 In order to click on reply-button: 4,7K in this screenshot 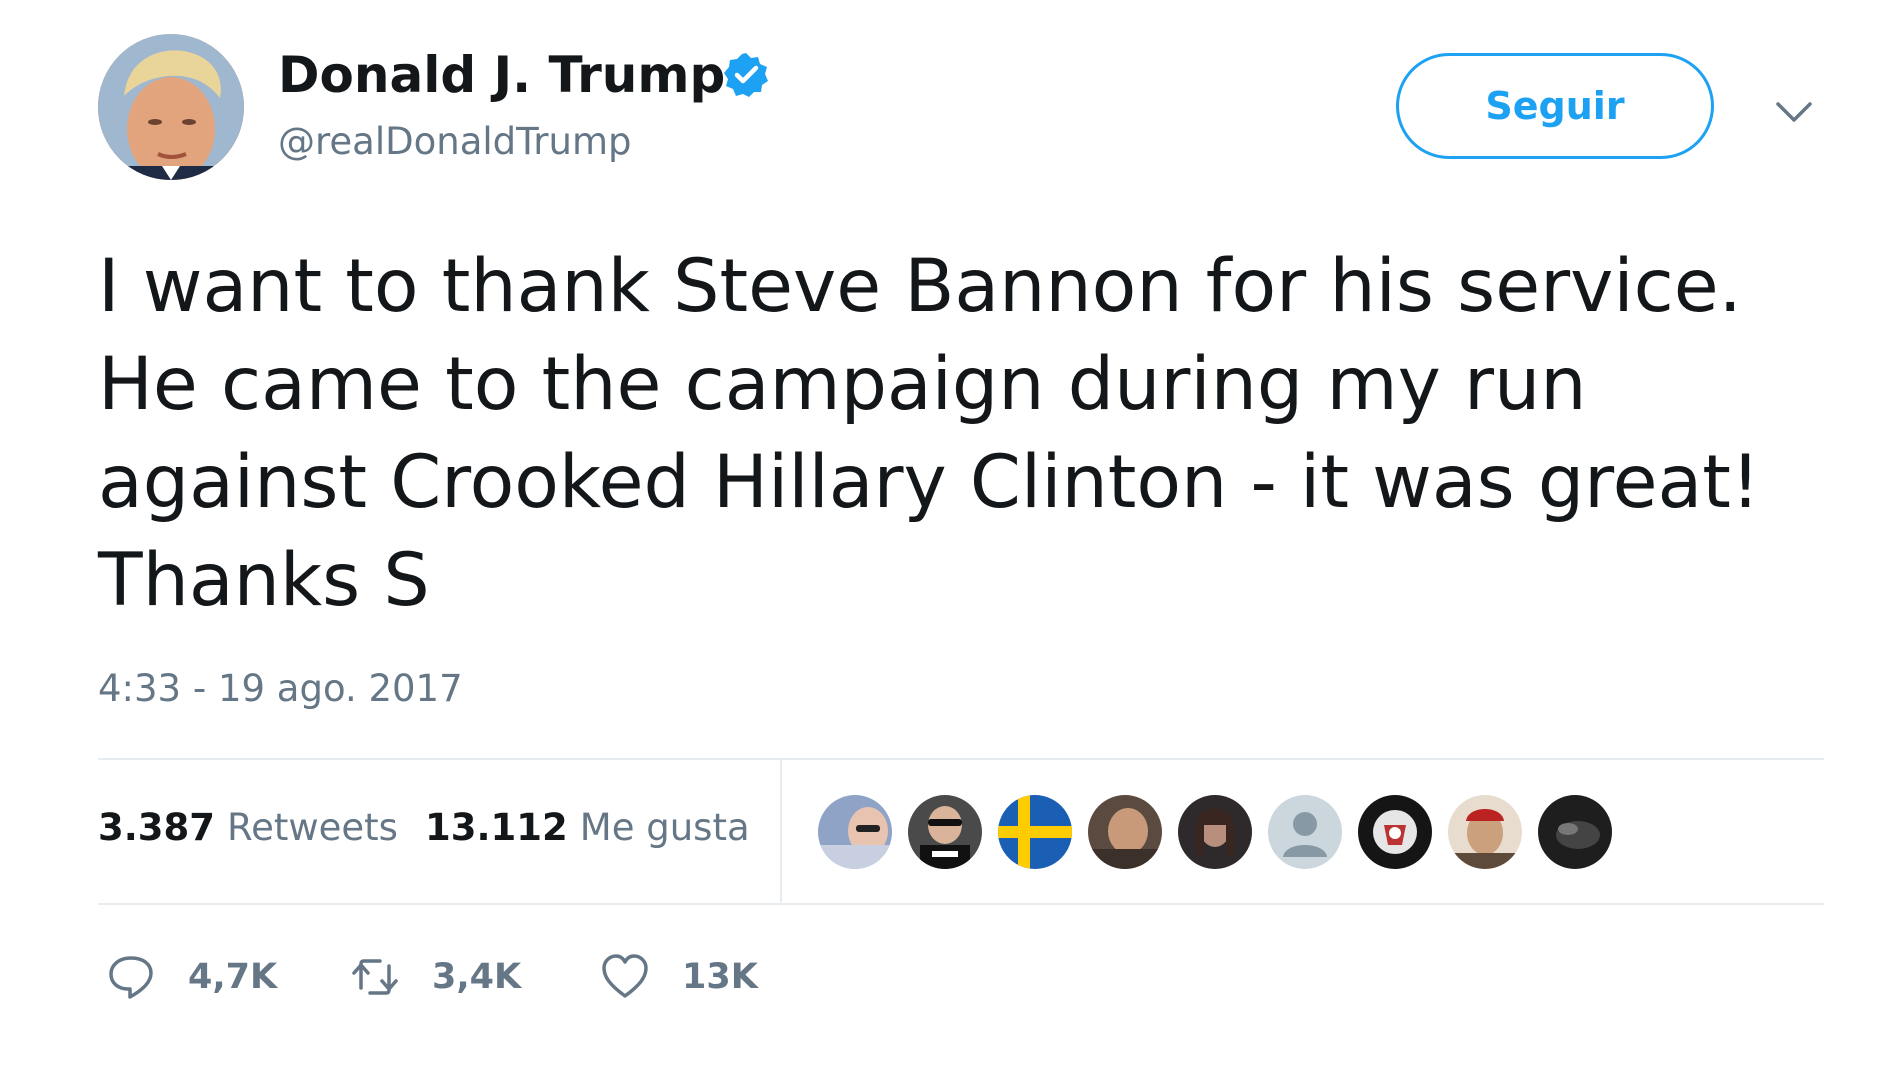, I will do `click(191, 977)`.